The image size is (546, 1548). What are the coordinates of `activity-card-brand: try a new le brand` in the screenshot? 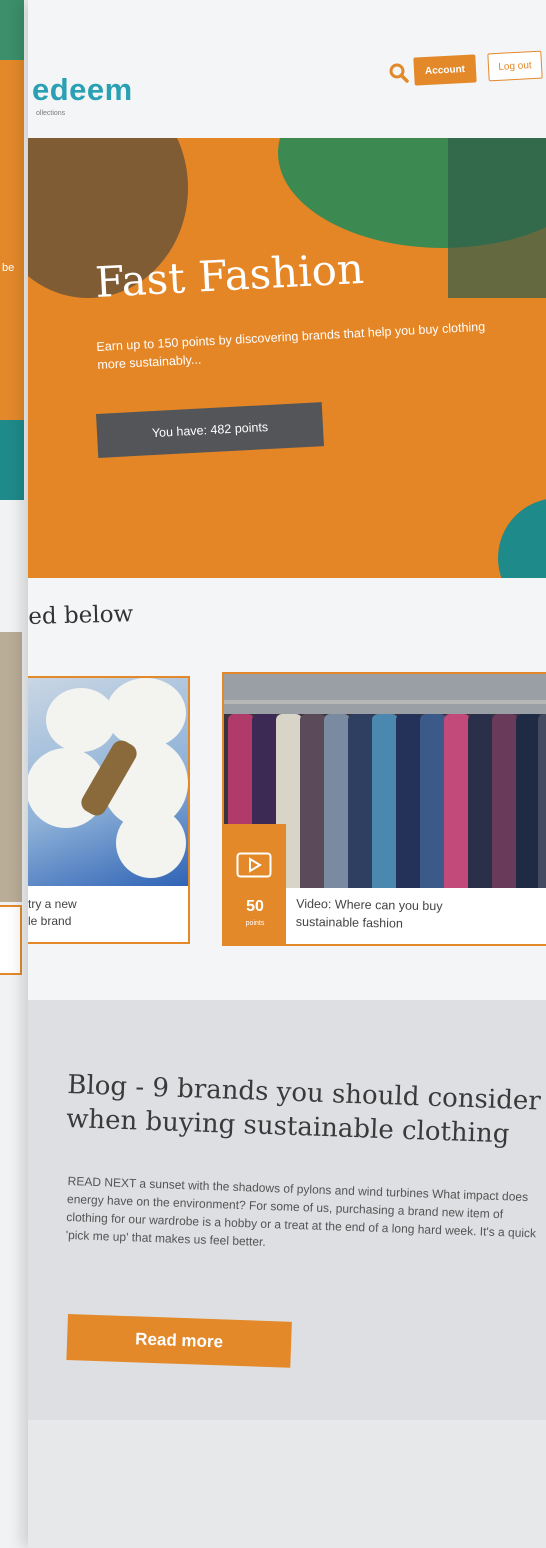 It's located at (109, 810).